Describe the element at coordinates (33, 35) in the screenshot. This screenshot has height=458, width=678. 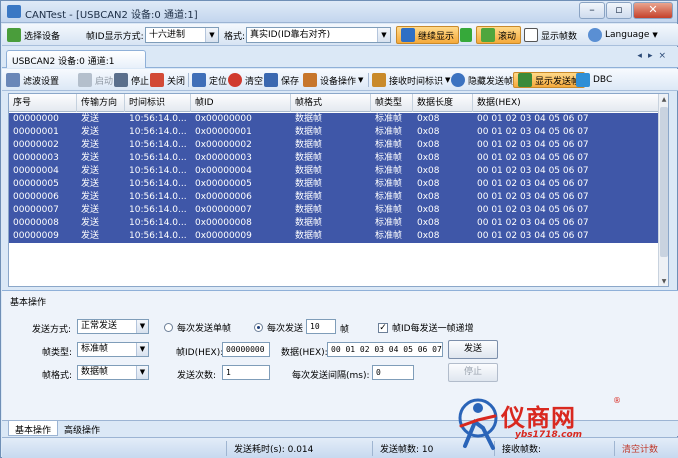
I see `select-device-button: 选择设备` at that location.